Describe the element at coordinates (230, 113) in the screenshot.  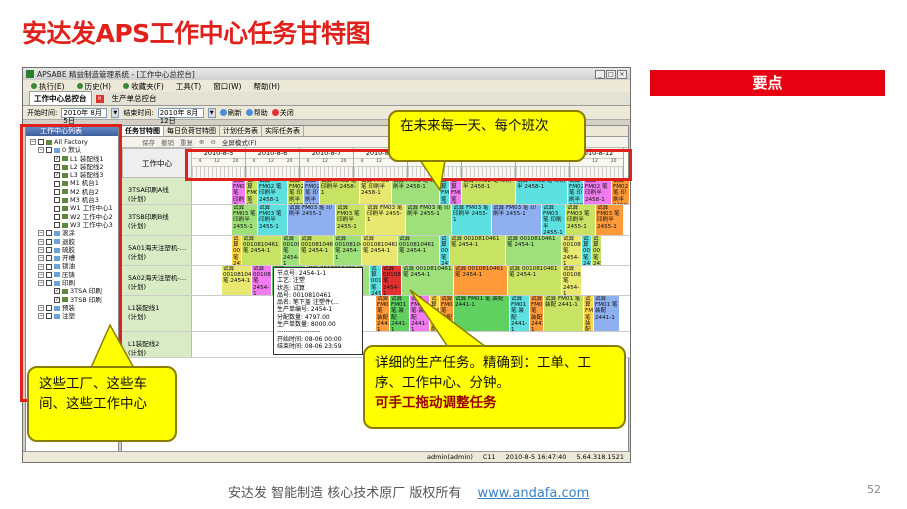
I see `refresh-button: 刷新` at that location.